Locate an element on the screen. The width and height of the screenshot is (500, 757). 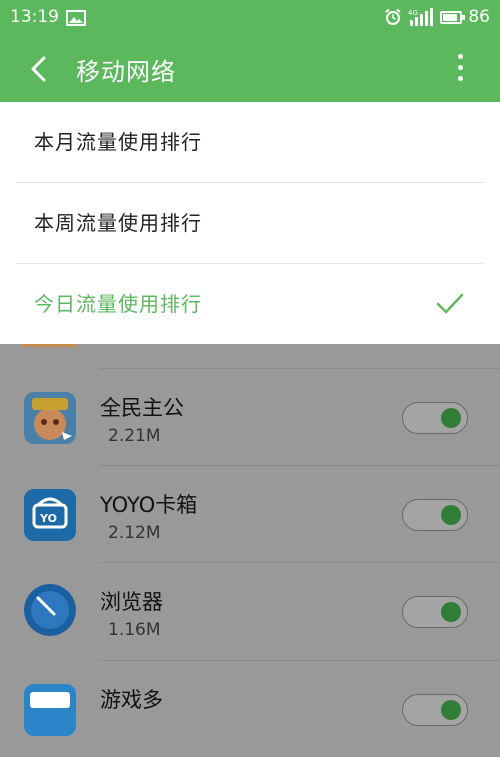
app-row: 游戏多 is located at coordinates (250, 708).